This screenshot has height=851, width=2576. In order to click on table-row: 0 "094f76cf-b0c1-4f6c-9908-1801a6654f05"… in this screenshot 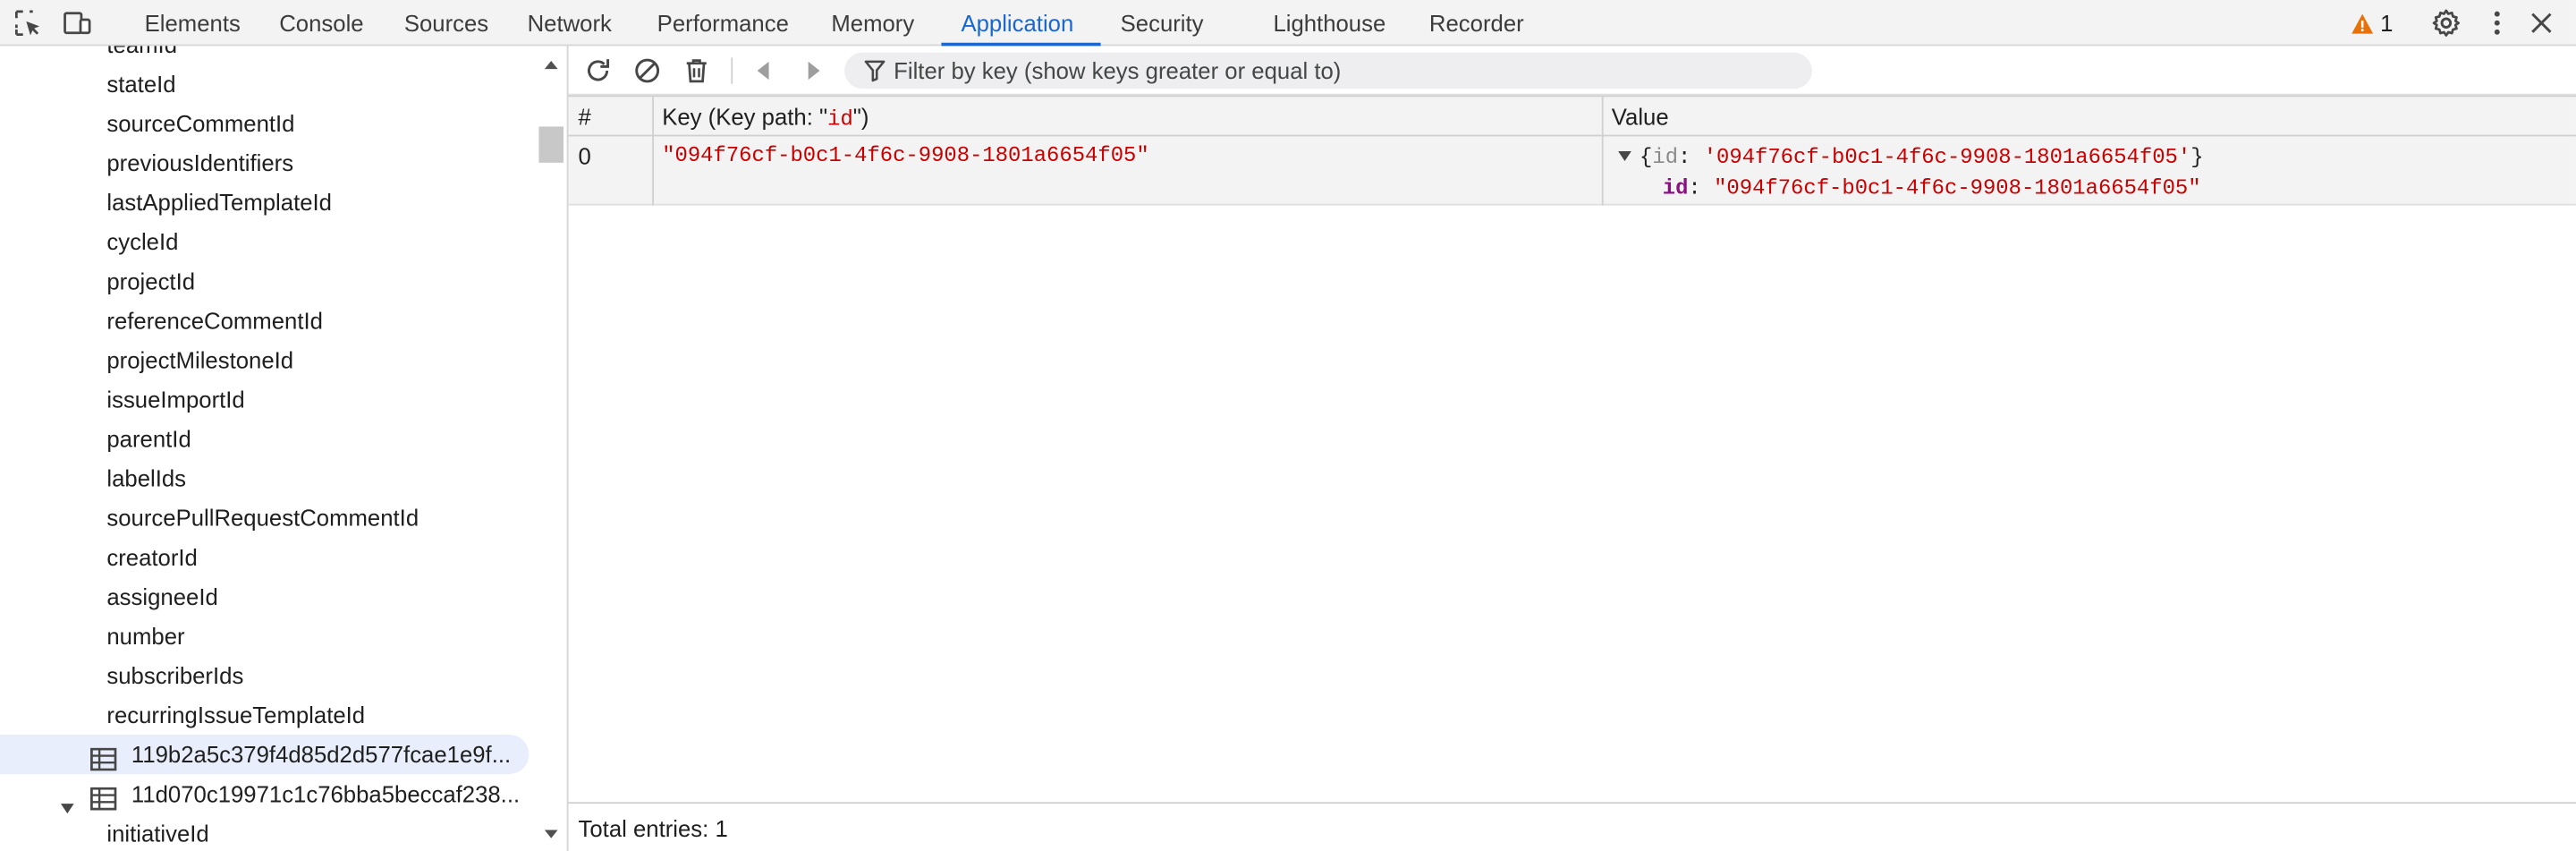, I will do `click(1572, 171)`.